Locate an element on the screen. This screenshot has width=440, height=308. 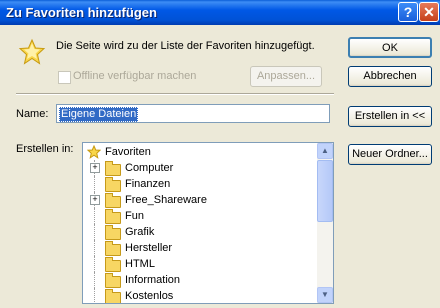
tree-root-label: Favoriten is located at coordinates (128, 152).